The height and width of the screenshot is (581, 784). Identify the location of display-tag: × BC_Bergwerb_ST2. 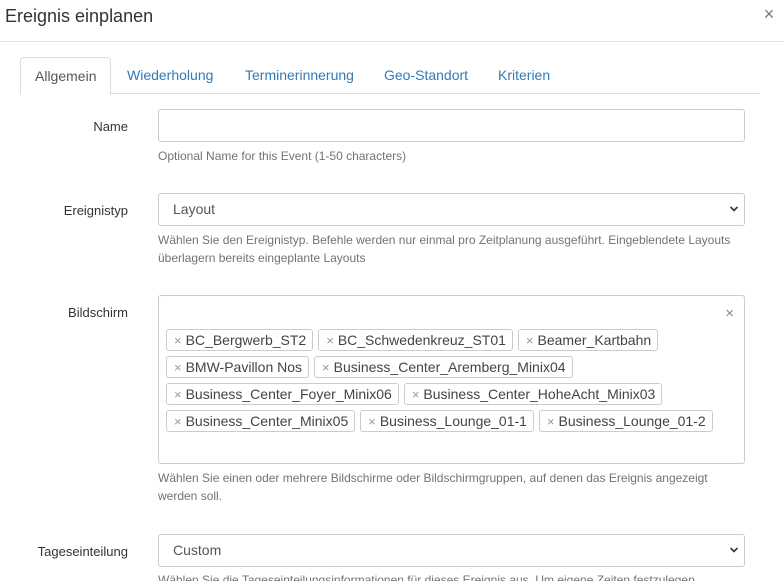
(240, 340).